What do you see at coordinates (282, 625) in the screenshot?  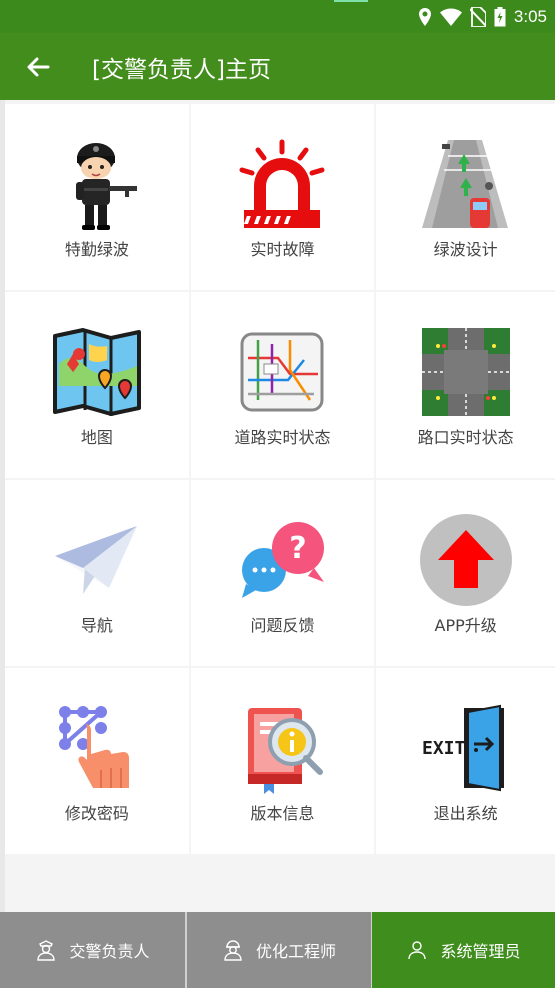 I see `menu-item-label: 问题反馈` at bounding box center [282, 625].